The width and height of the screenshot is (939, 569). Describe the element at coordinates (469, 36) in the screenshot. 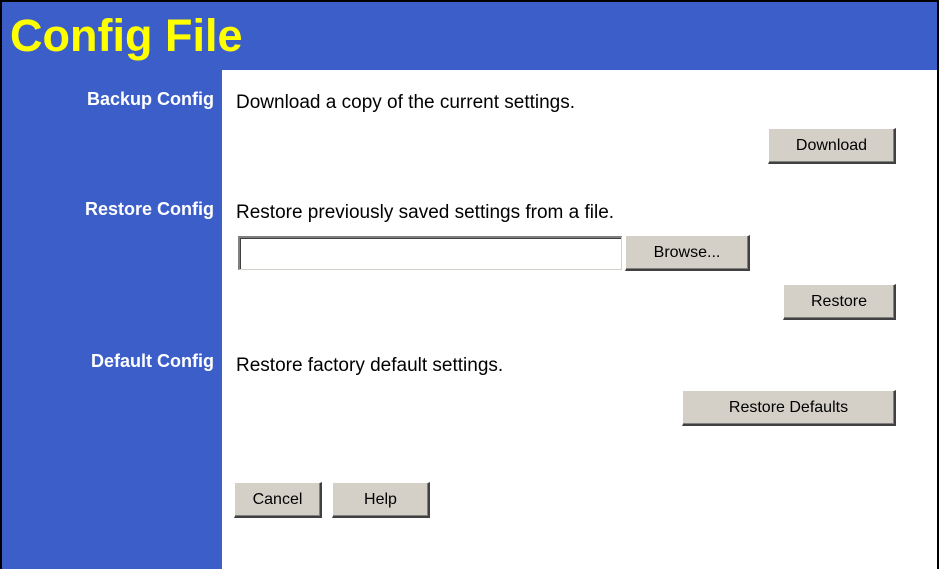

I see `page-header: Config File` at that location.